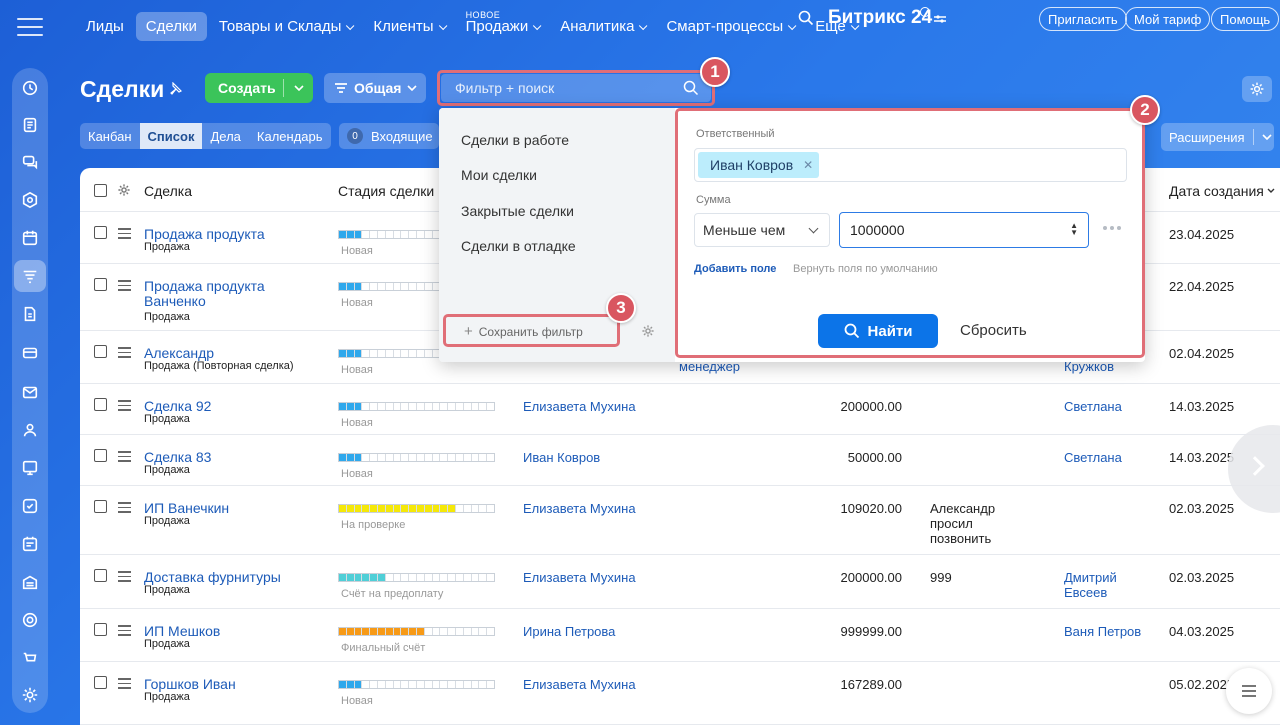  Describe the element at coordinates (1104, 585) in the screenshot. I see `responsible-link: Дмитрий Евсеев` at that location.